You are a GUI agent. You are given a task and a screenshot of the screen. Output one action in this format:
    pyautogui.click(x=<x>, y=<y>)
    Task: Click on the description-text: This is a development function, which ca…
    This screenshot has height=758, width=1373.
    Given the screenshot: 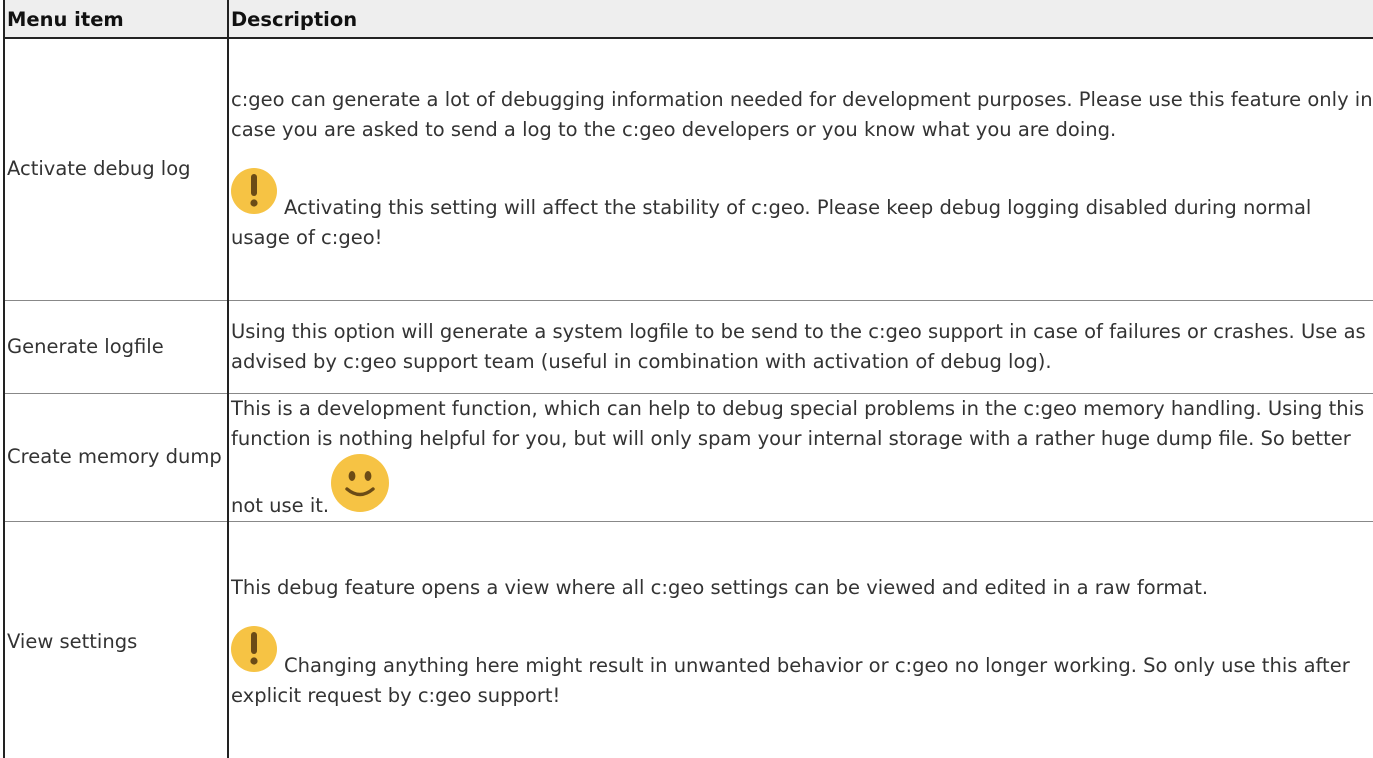 What is the action you would take?
    pyautogui.click(x=802, y=457)
    